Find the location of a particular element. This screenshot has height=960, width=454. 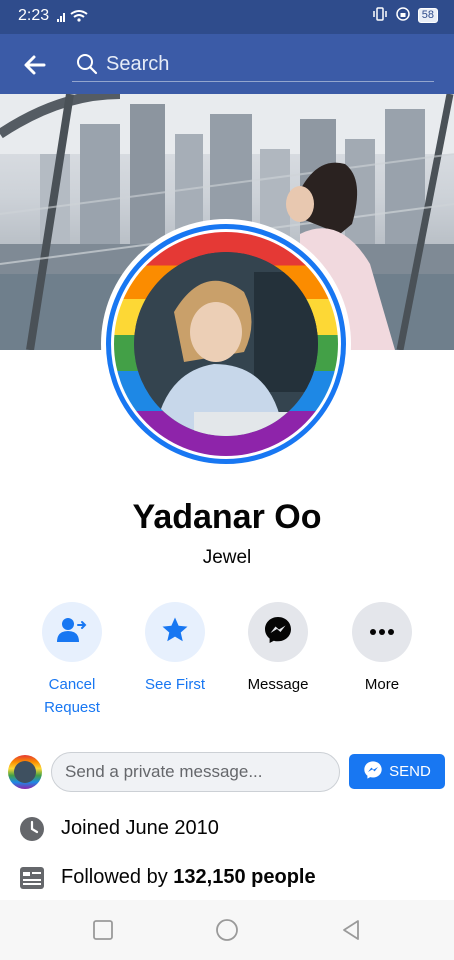

header-bar: Search is located at coordinates (227, 64).